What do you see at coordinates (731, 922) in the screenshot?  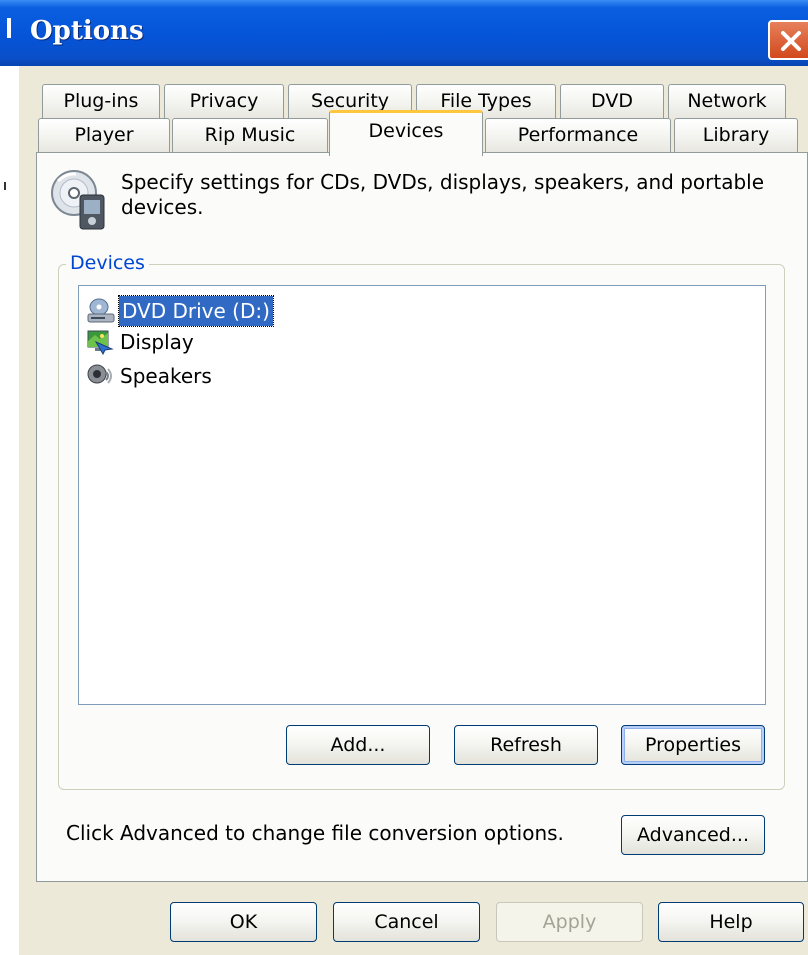 I see `help-button: Help` at bounding box center [731, 922].